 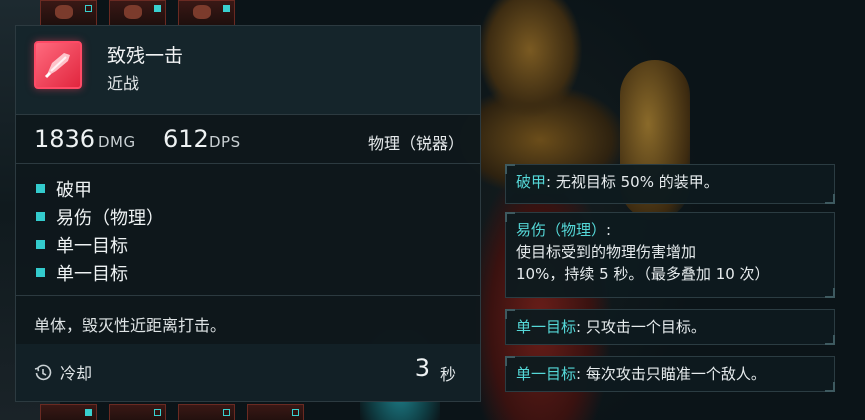 I want to click on keyword-term: 破甲, so click(x=531, y=182).